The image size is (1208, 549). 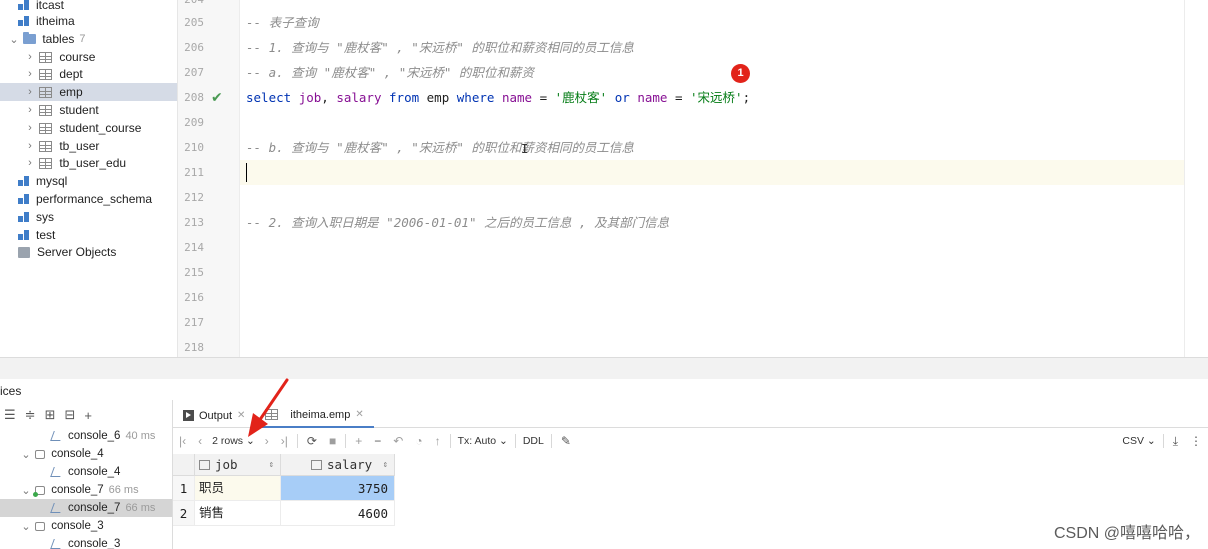 I want to click on cell-salary: 4600, so click(x=338, y=513).